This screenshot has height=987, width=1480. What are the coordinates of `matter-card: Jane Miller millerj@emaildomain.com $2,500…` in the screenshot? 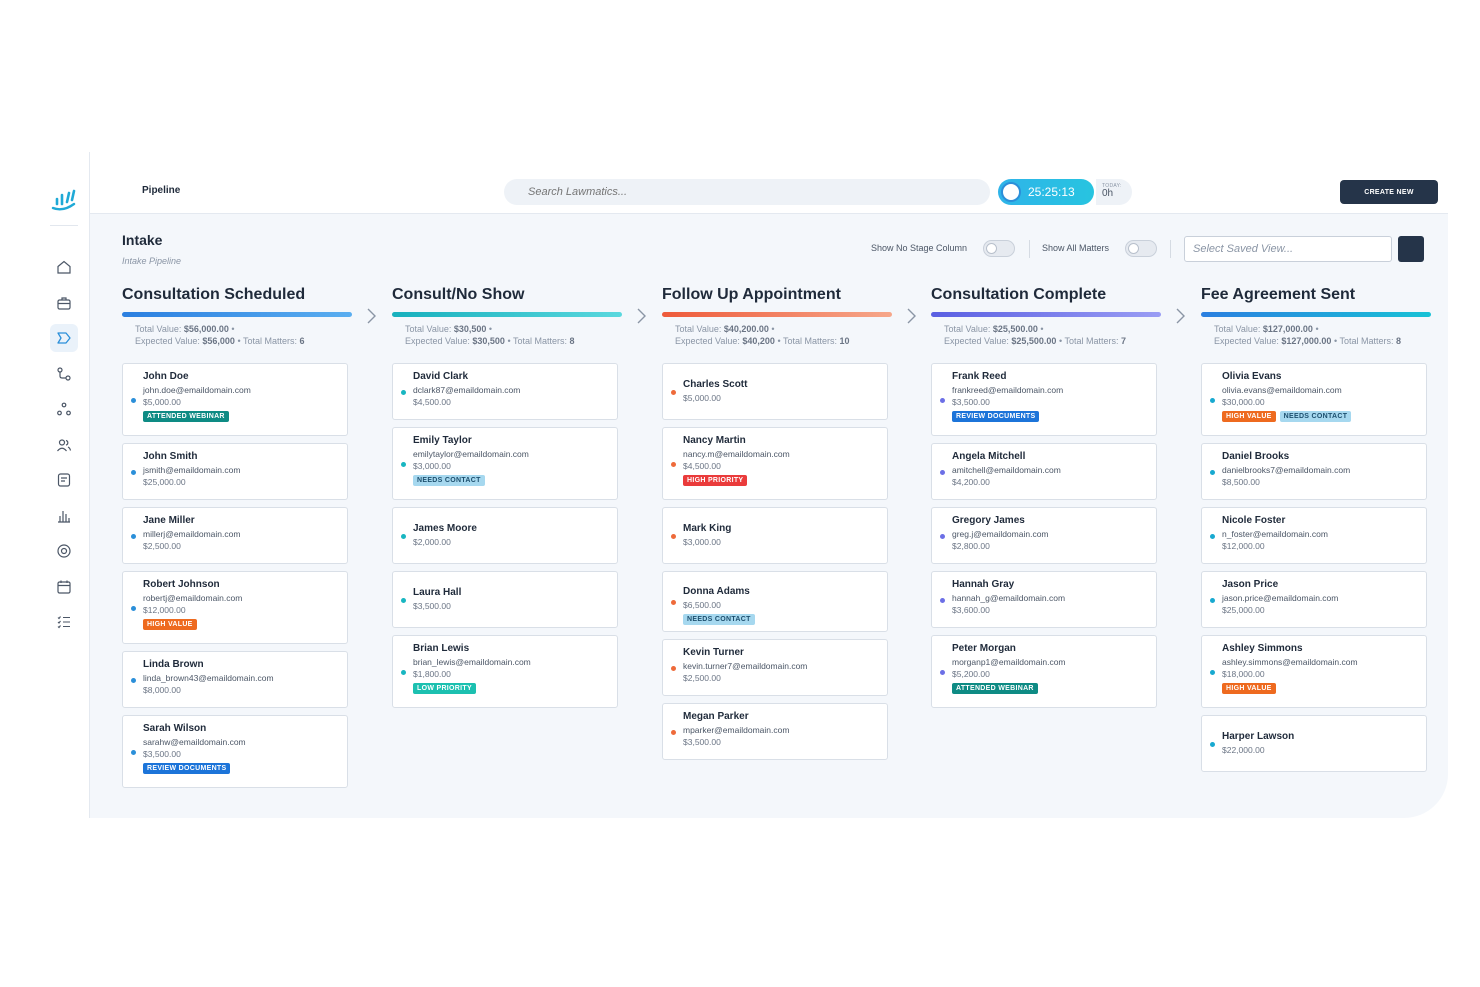 It's located at (235, 535).